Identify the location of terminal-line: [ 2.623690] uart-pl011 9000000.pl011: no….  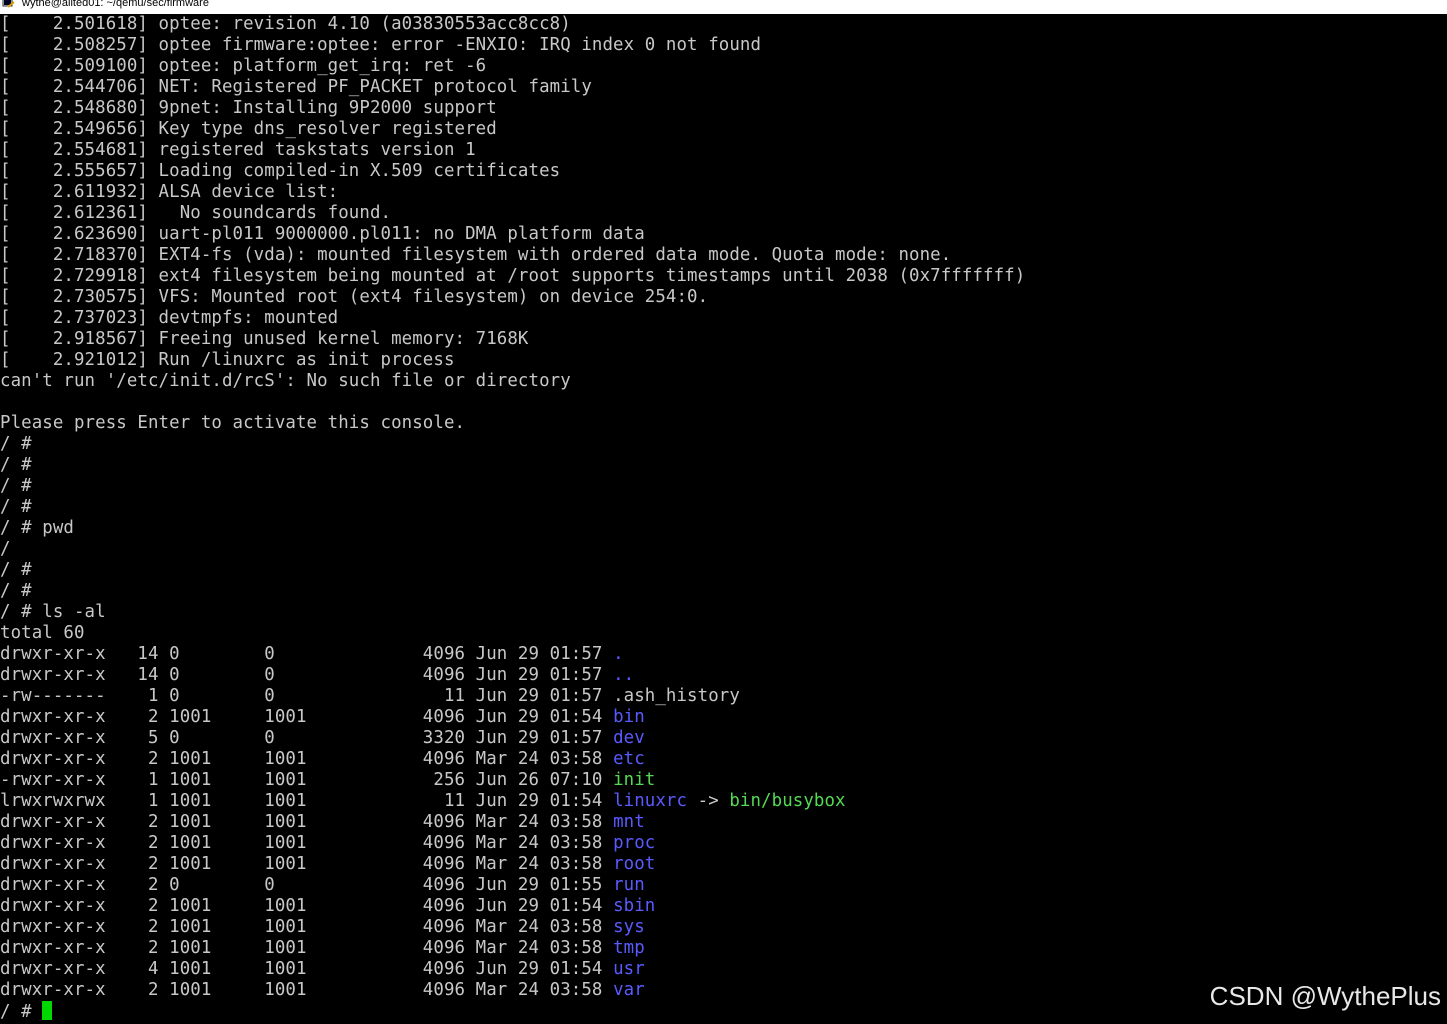
(322, 234).